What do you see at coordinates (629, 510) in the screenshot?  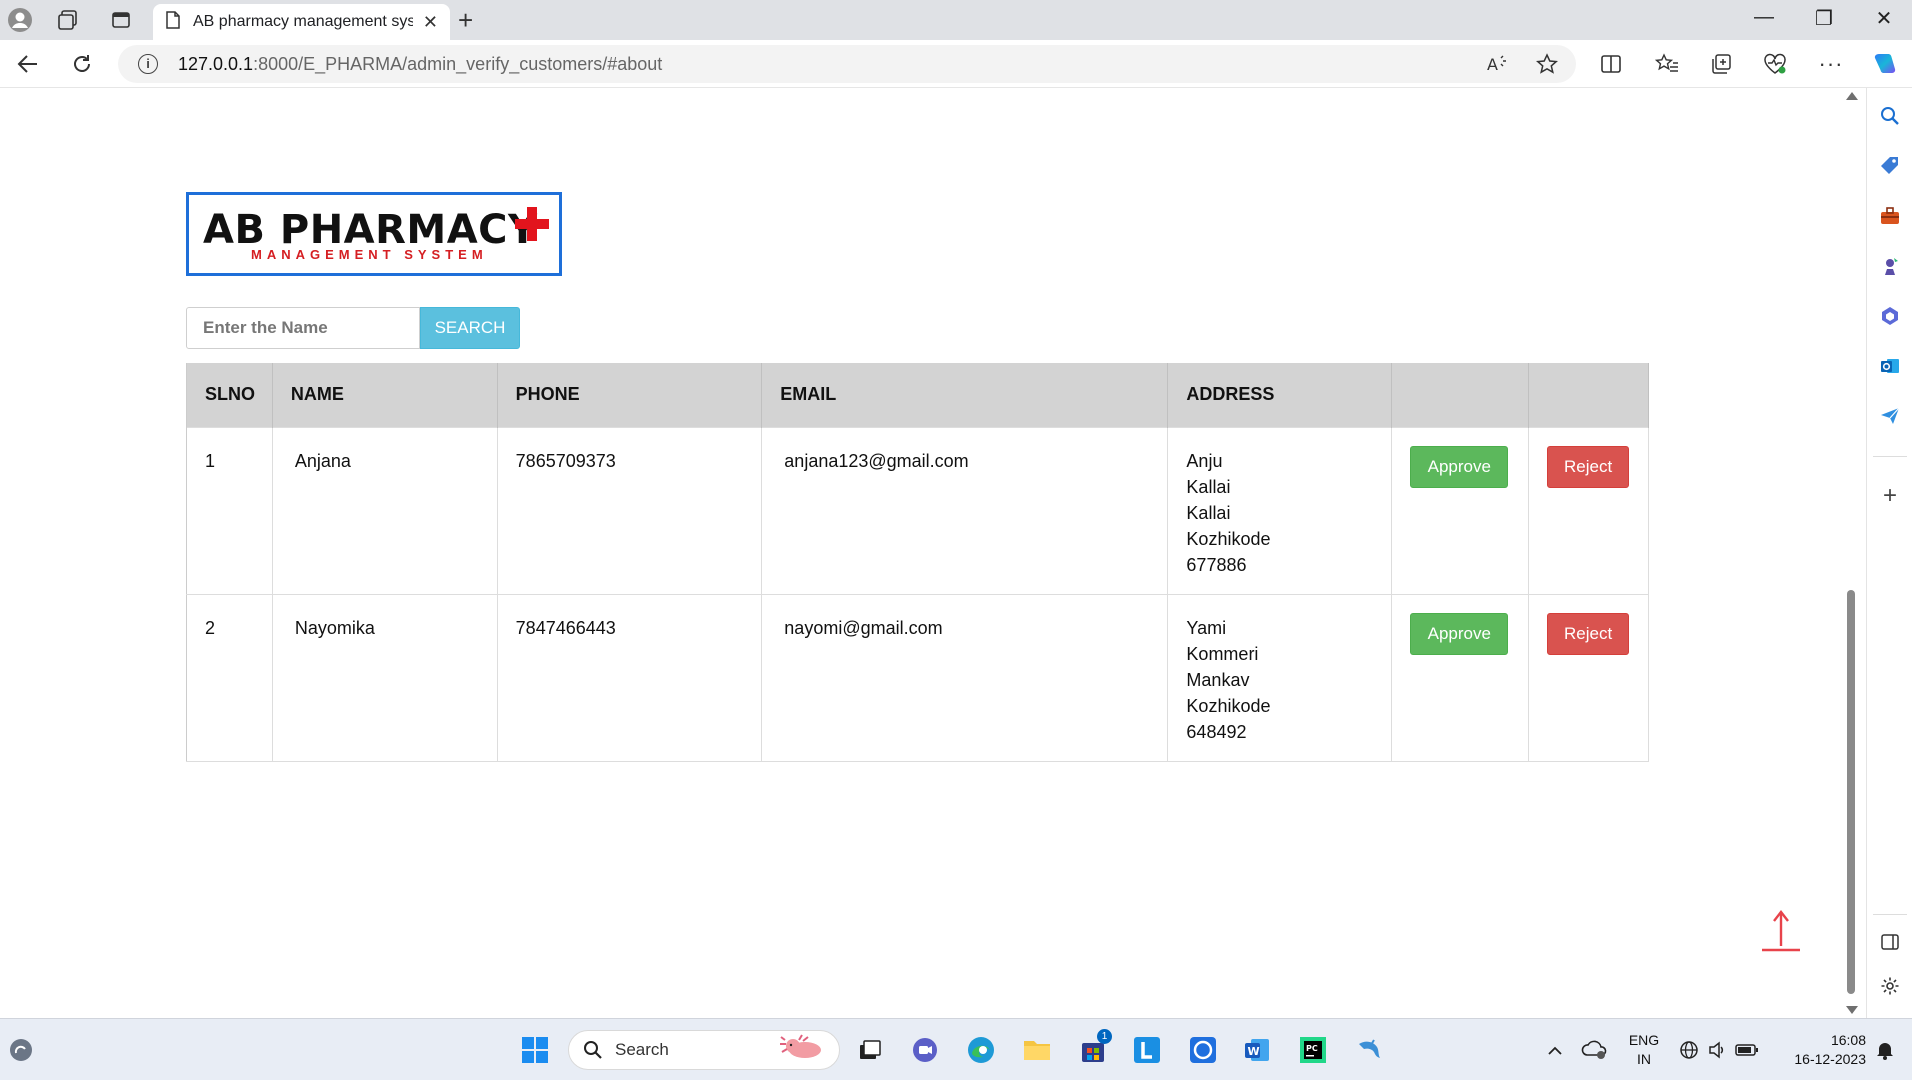 I see `cell-phone: 7865709373` at bounding box center [629, 510].